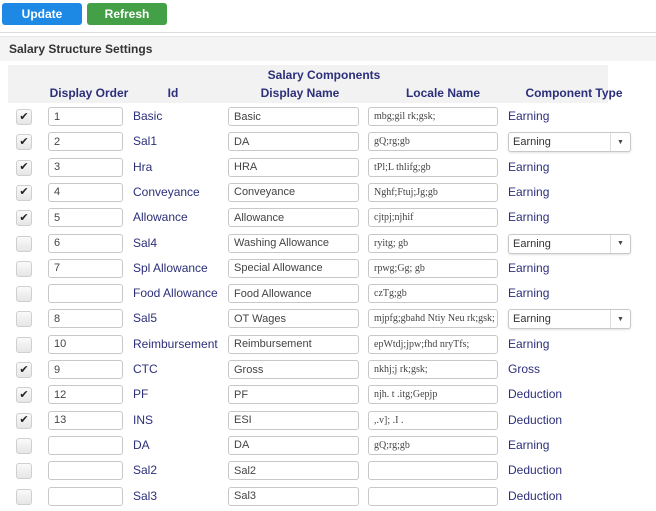 The height and width of the screenshot is (511, 656). Describe the element at coordinates (85, 167) in the screenshot. I see `display-order-input: 3` at that location.